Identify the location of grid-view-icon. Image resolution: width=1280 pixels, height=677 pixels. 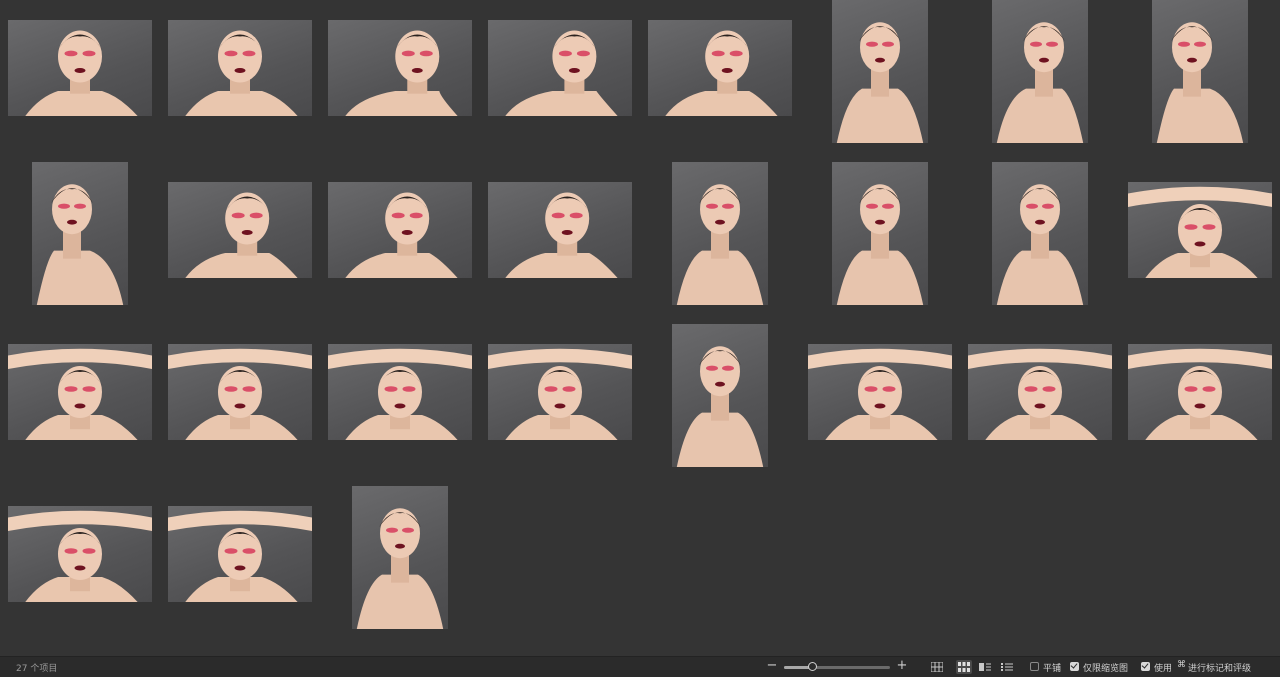
(937, 667).